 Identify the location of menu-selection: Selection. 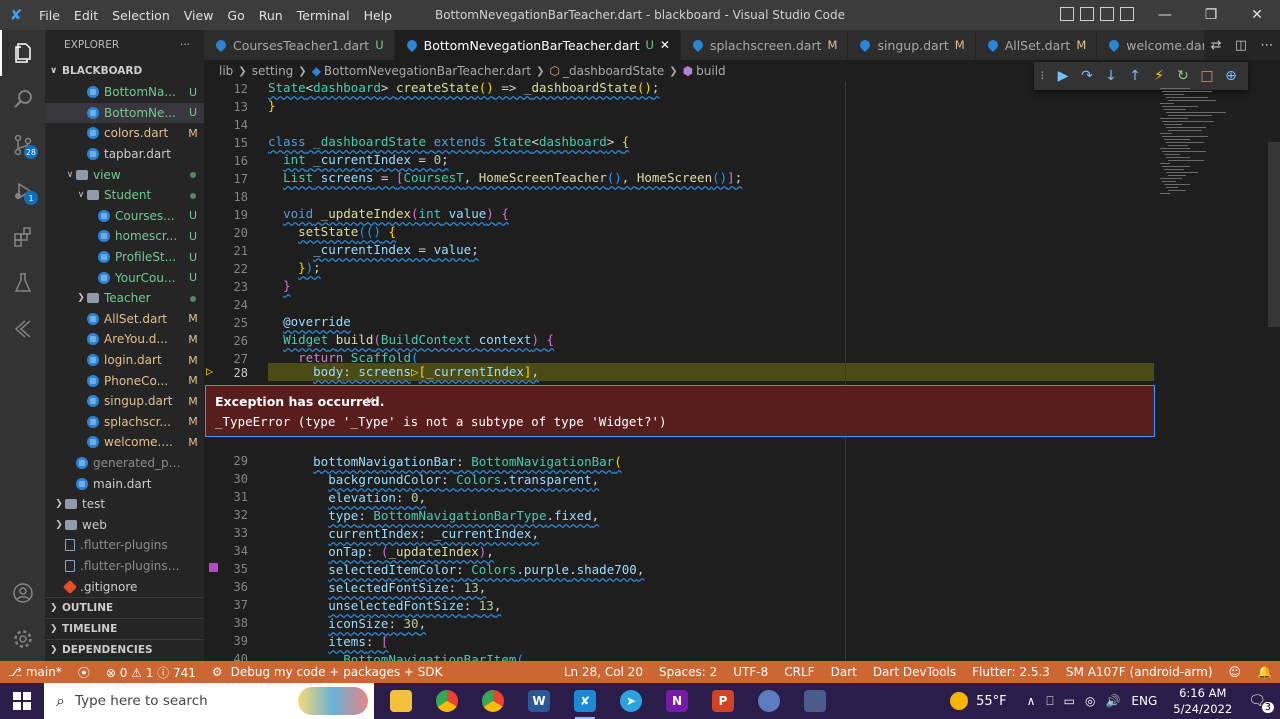
(141, 15).